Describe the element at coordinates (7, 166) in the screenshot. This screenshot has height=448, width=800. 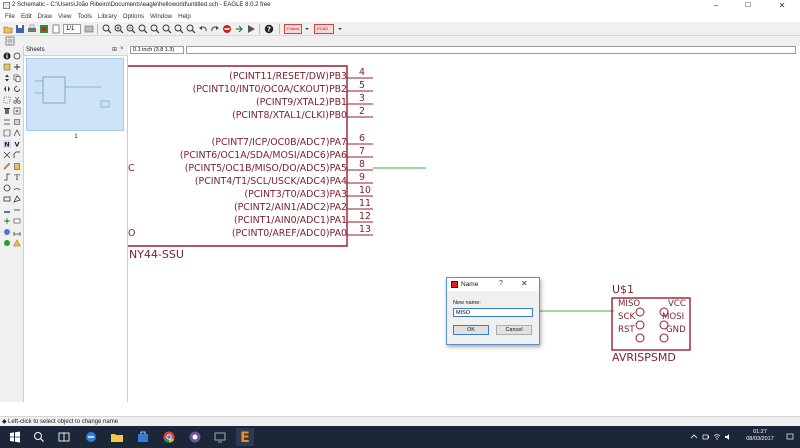
I see `change-icon` at that location.